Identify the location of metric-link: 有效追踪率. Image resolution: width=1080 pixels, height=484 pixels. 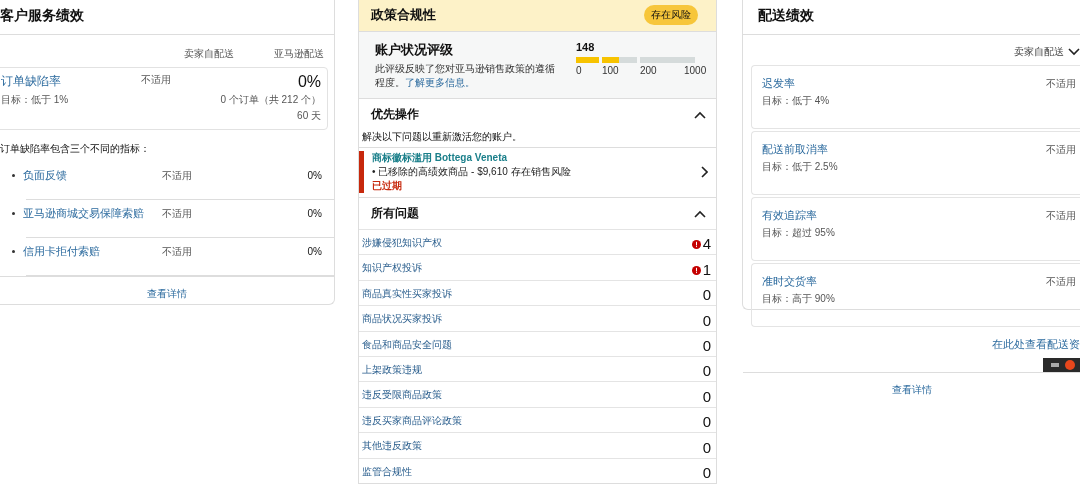
(798, 216).